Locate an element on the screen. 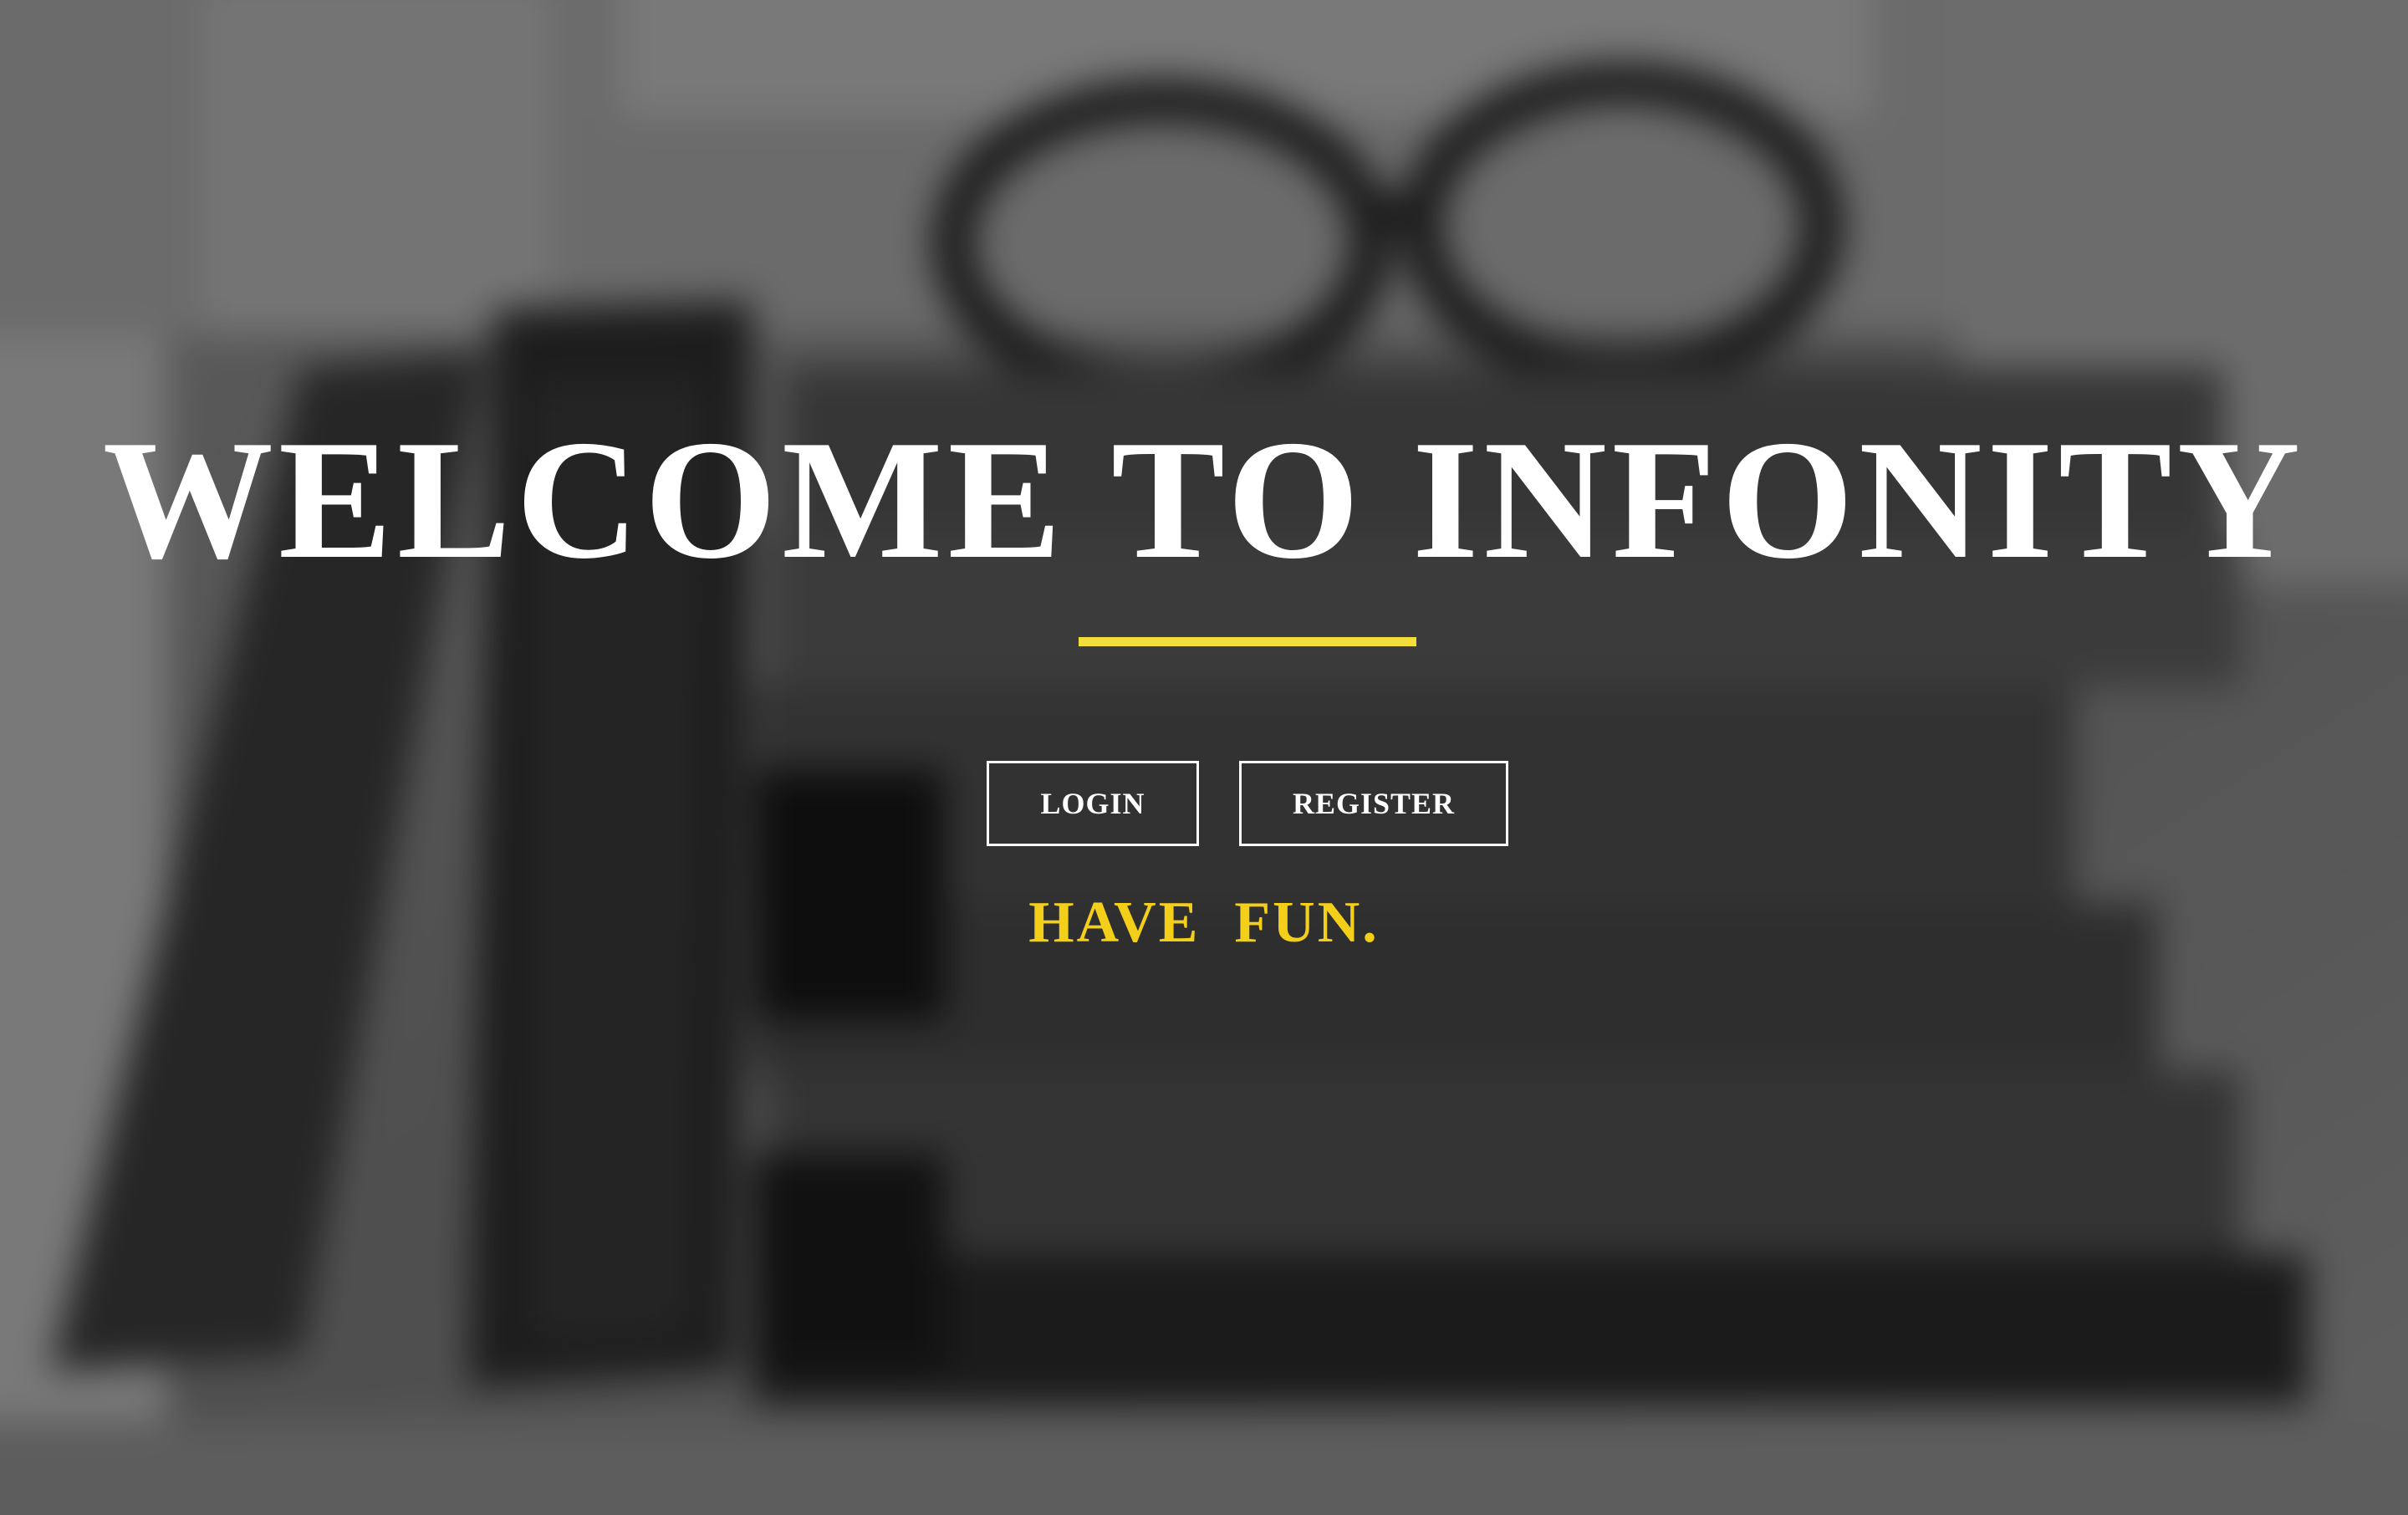 Image resolution: width=2408 pixels, height=1515 pixels. register-button: REGISTER is located at coordinates (1373, 803).